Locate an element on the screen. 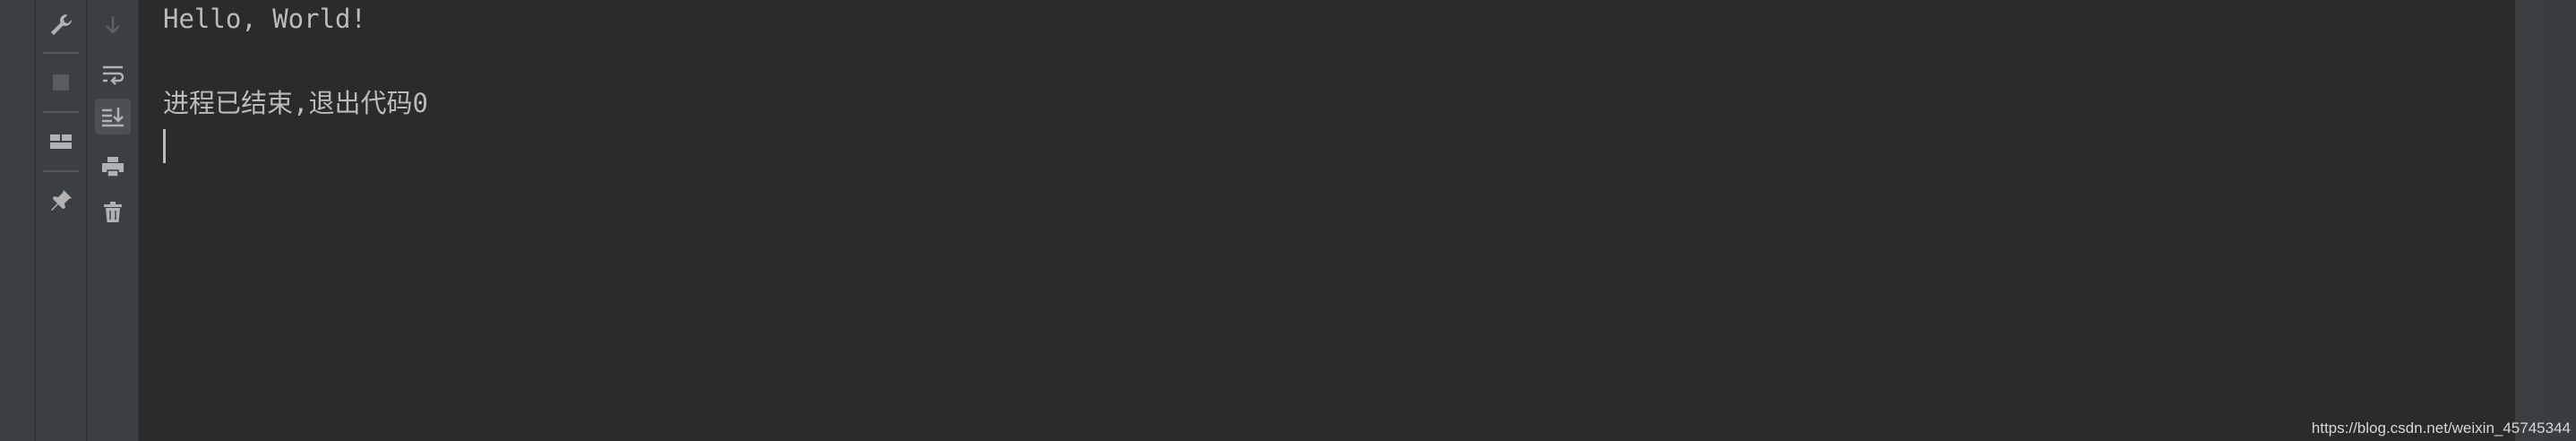 This screenshot has height=441, width=2576. layout-icon is located at coordinates (61, 142).